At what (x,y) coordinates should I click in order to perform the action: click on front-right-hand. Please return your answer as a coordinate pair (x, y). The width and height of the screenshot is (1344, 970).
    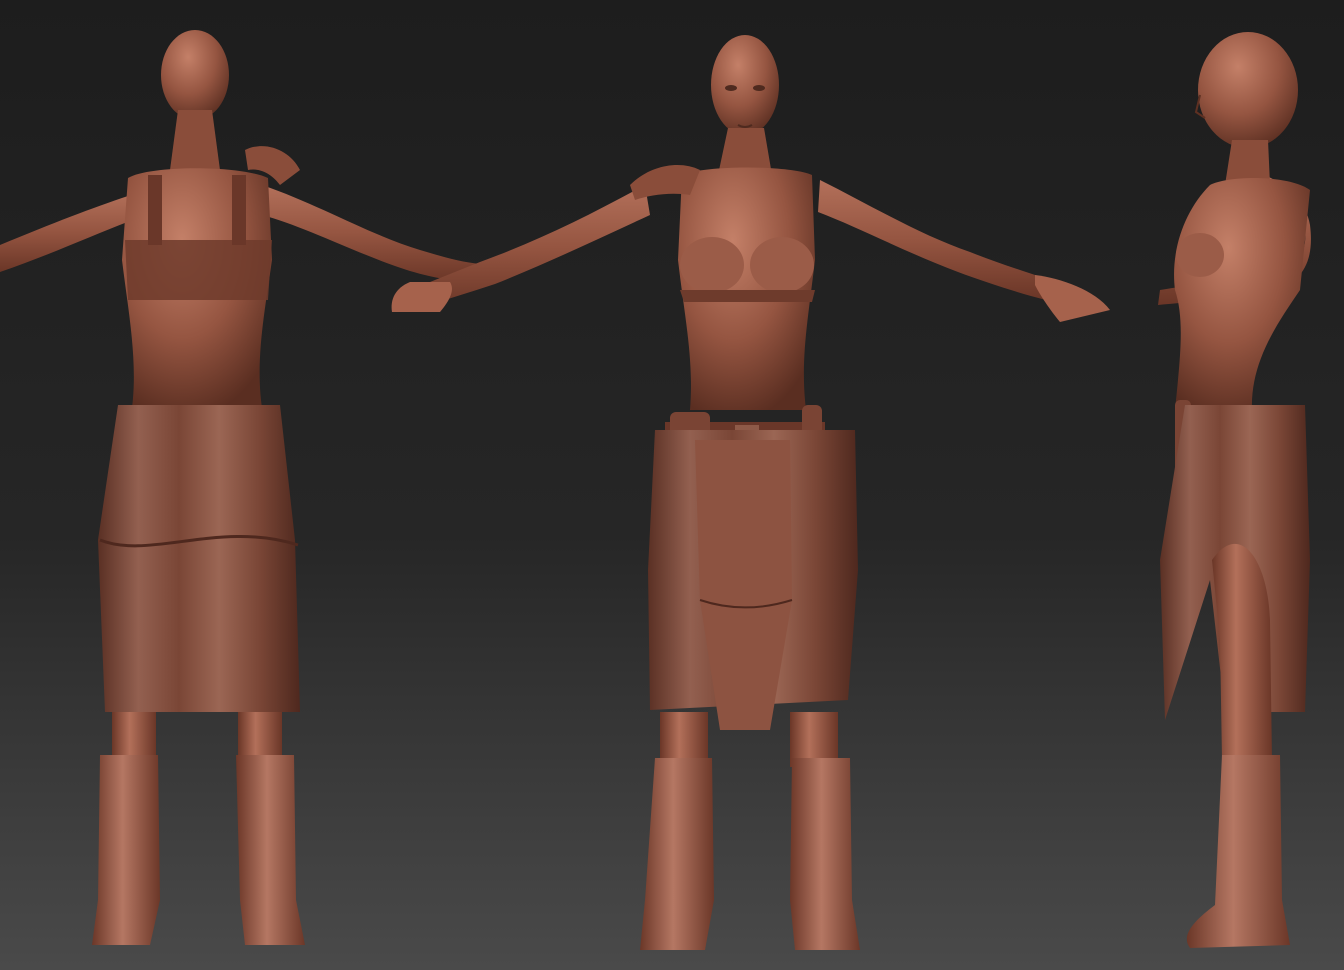
    Looking at the image, I should click on (1072, 298).